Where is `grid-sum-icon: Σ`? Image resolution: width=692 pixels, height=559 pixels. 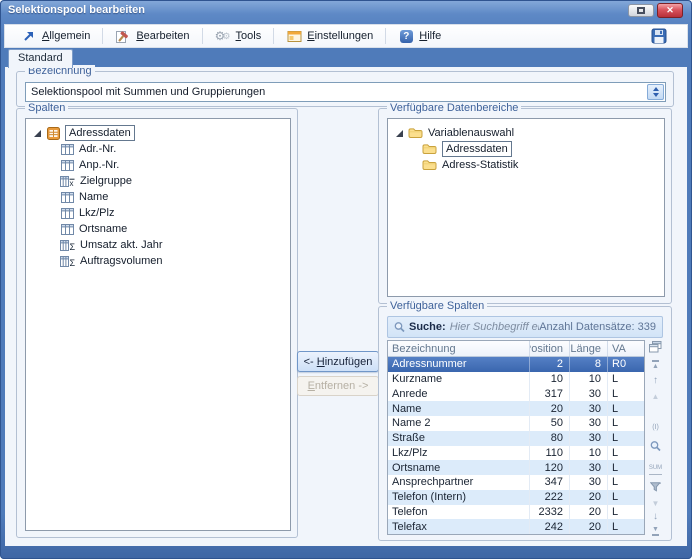
grid-sum-icon: Σ is located at coordinates (67, 261).